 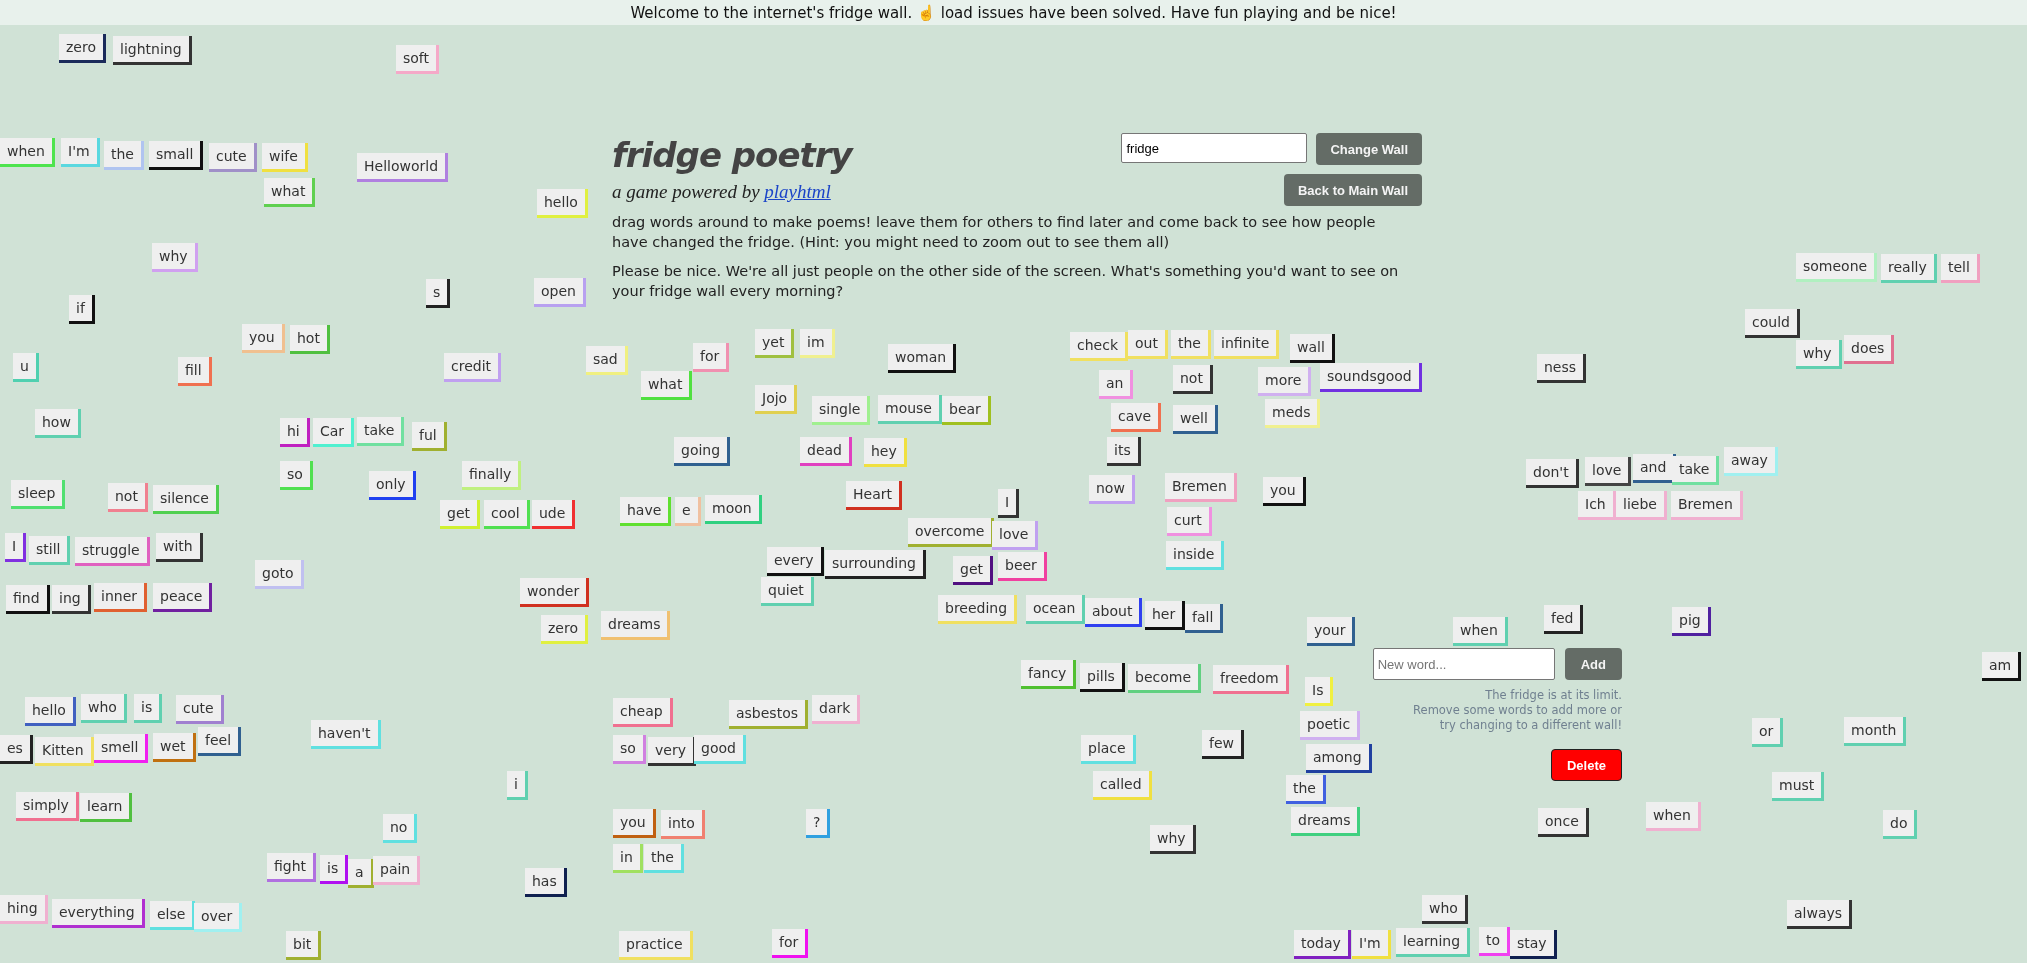 What do you see at coordinates (634, 823) in the screenshot?
I see `word-magnet: you` at bounding box center [634, 823].